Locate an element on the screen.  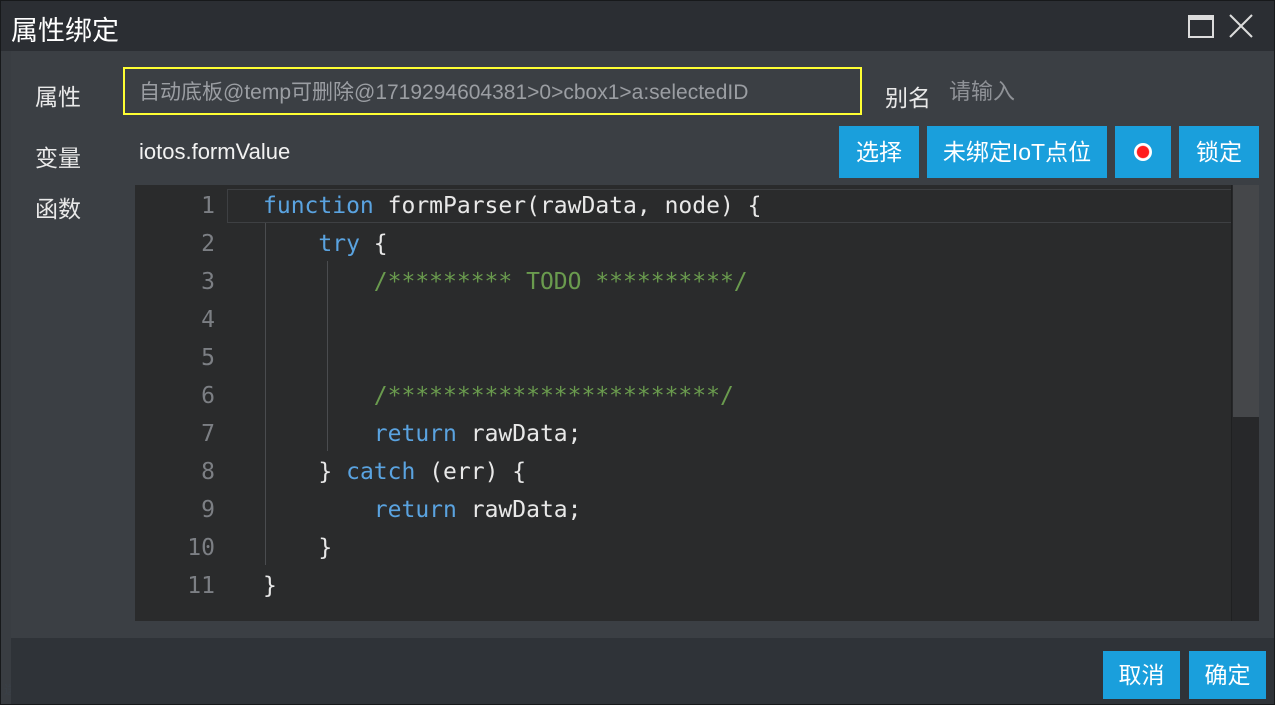
line-number: 4 is located at coordinates (208, 320).